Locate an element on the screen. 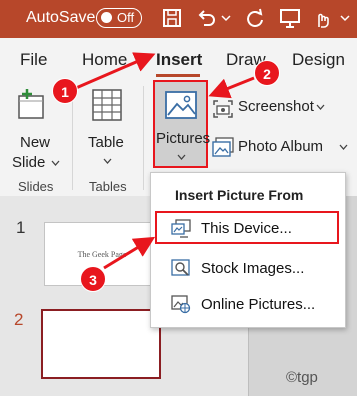  new-slide-icon is located at coordinates (31, 104).